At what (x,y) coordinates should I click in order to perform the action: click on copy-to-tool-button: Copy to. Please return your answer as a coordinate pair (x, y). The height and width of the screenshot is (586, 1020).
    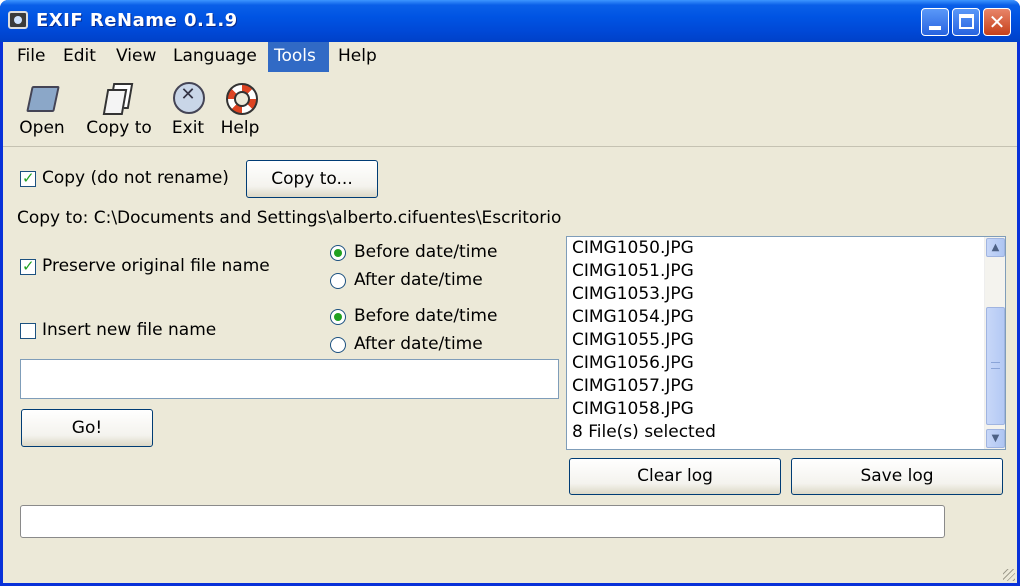
    Looking at the image, I should click on (119, 109).